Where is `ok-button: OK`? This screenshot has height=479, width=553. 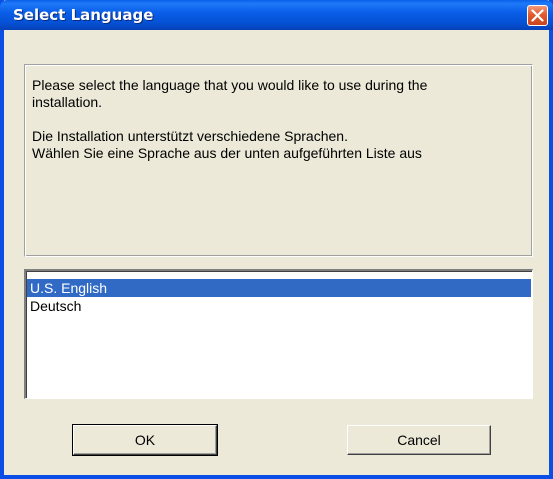
ok-button: OK is located at coordinates (145, 440).